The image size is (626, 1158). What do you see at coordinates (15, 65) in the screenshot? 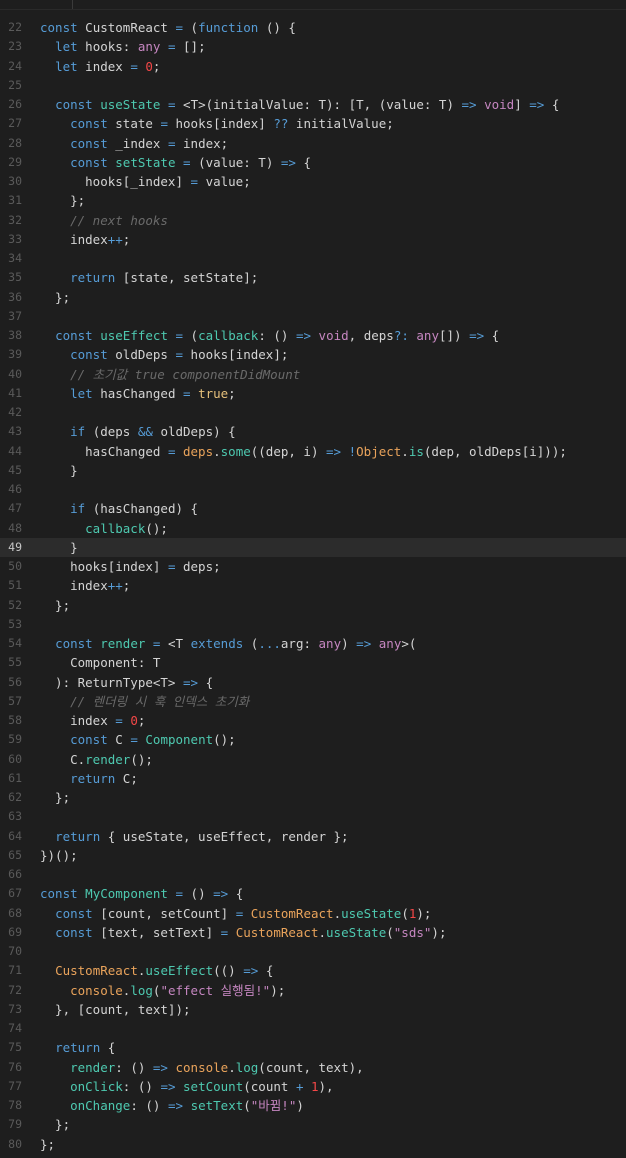
I see `line-number: 24` at bounding box center [15, 65].